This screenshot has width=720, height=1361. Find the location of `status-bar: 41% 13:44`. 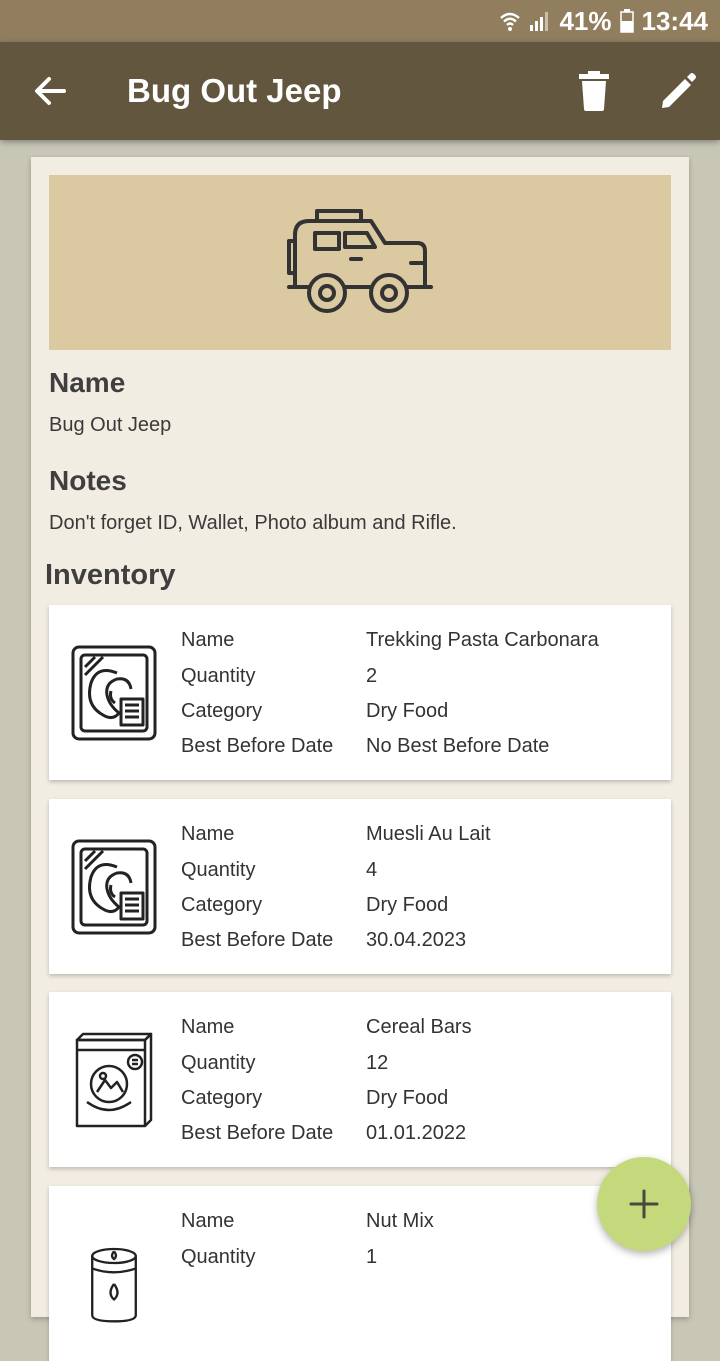

status-bar: 41% 13:44 is located at coordinates (360, 21).